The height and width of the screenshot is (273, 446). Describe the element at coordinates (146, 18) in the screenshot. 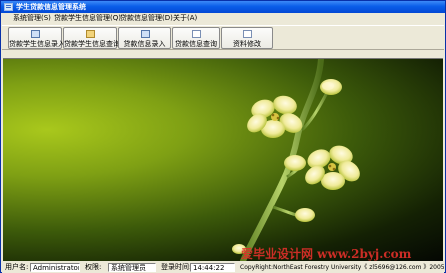

I see `menu-loan-info: 贷款信息管理(D)` at that location.